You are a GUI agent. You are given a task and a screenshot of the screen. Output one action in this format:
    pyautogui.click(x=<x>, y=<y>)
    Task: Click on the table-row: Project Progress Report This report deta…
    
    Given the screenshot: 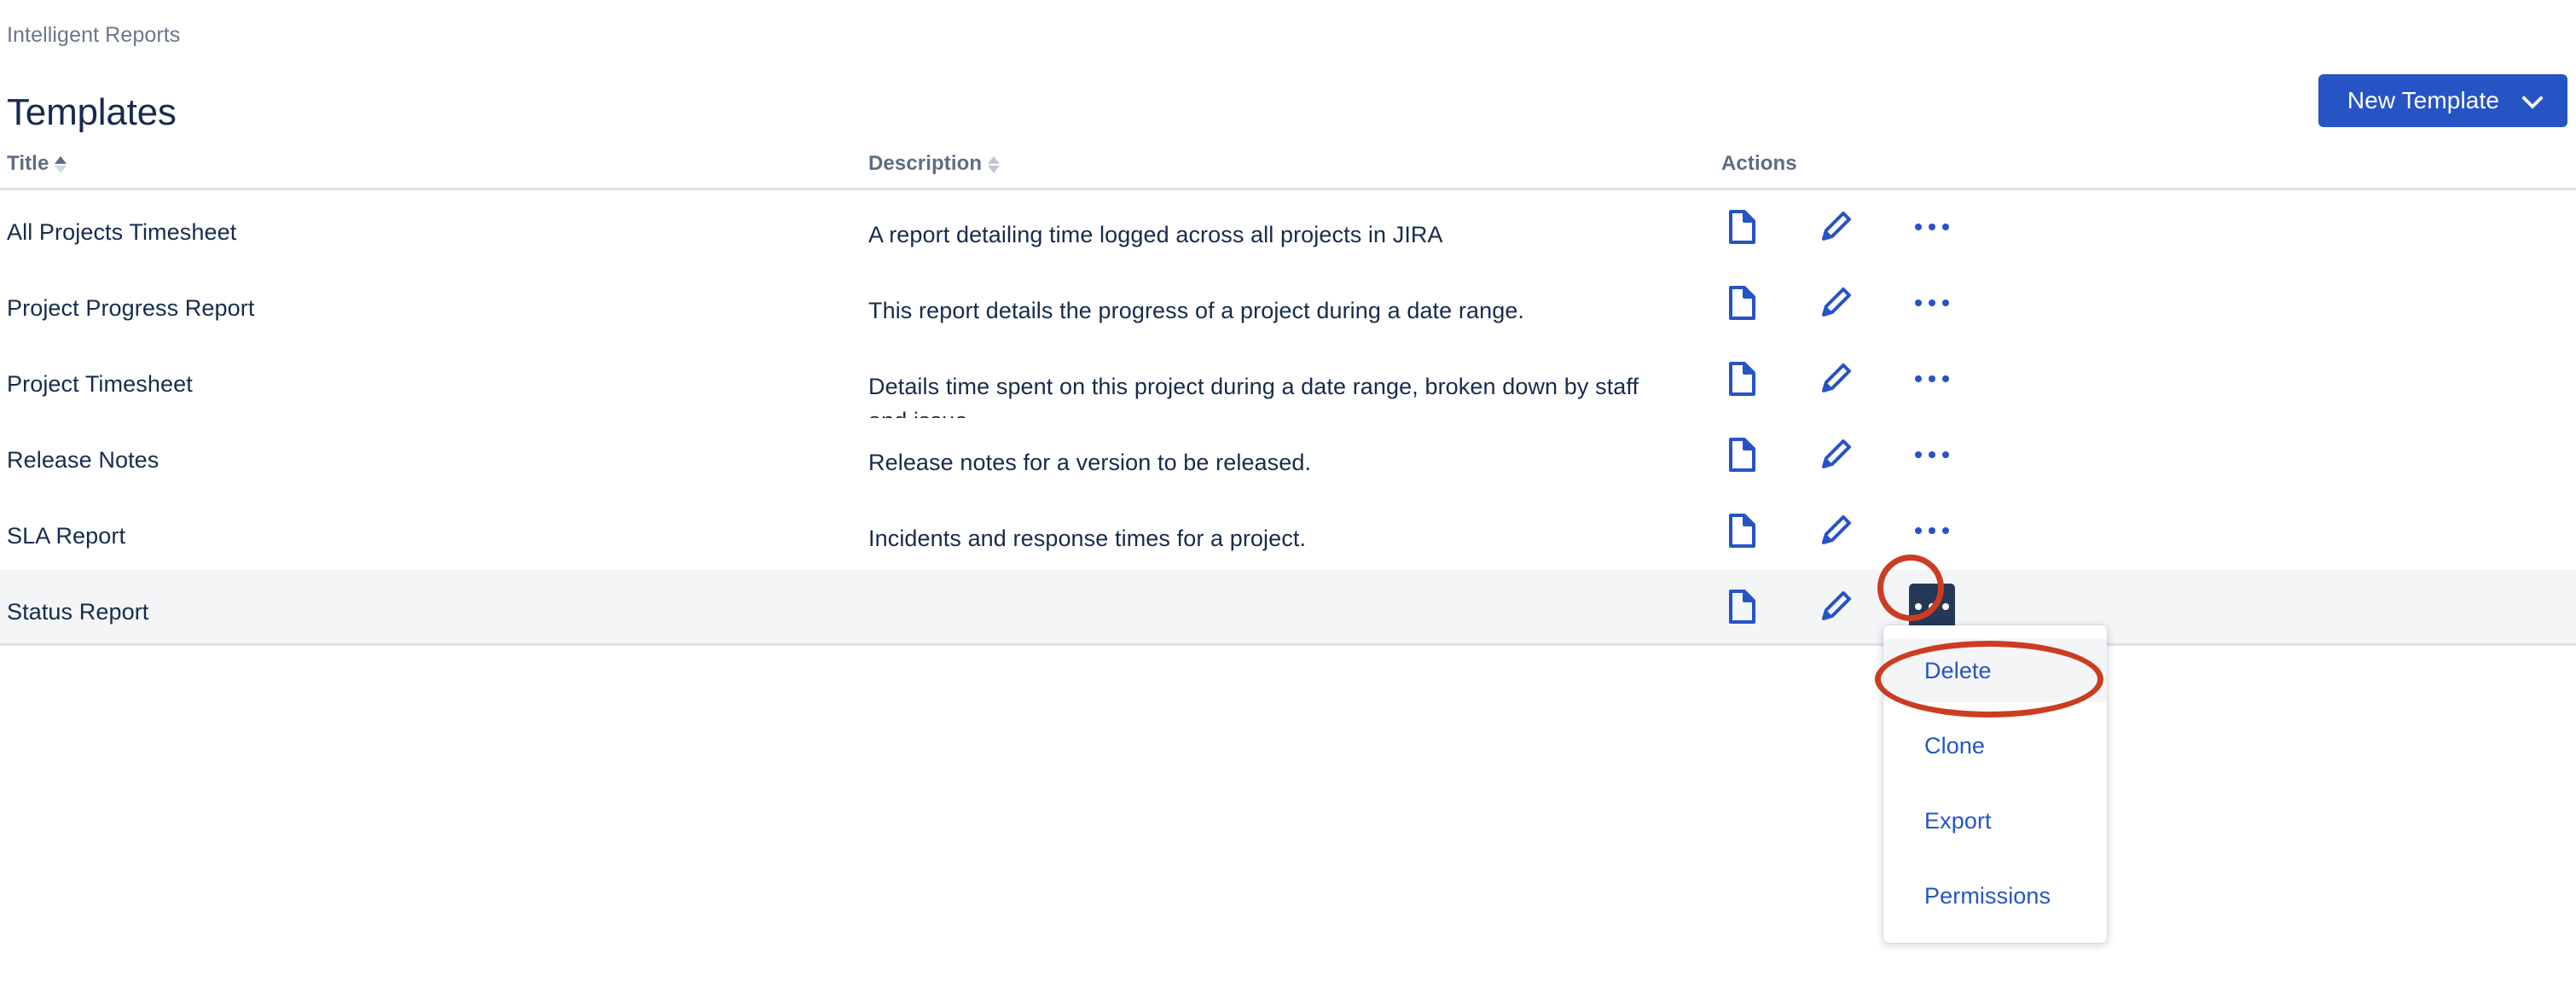 What is the action you would take?
    pyautogui.click(x=1288, y=304)
    